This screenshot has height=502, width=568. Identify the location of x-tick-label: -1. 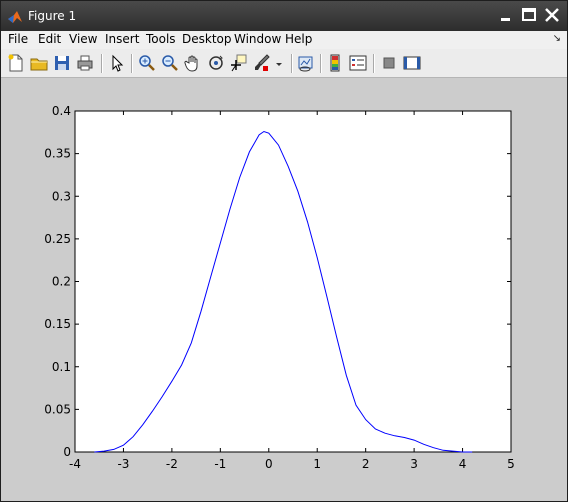
(220, 464).